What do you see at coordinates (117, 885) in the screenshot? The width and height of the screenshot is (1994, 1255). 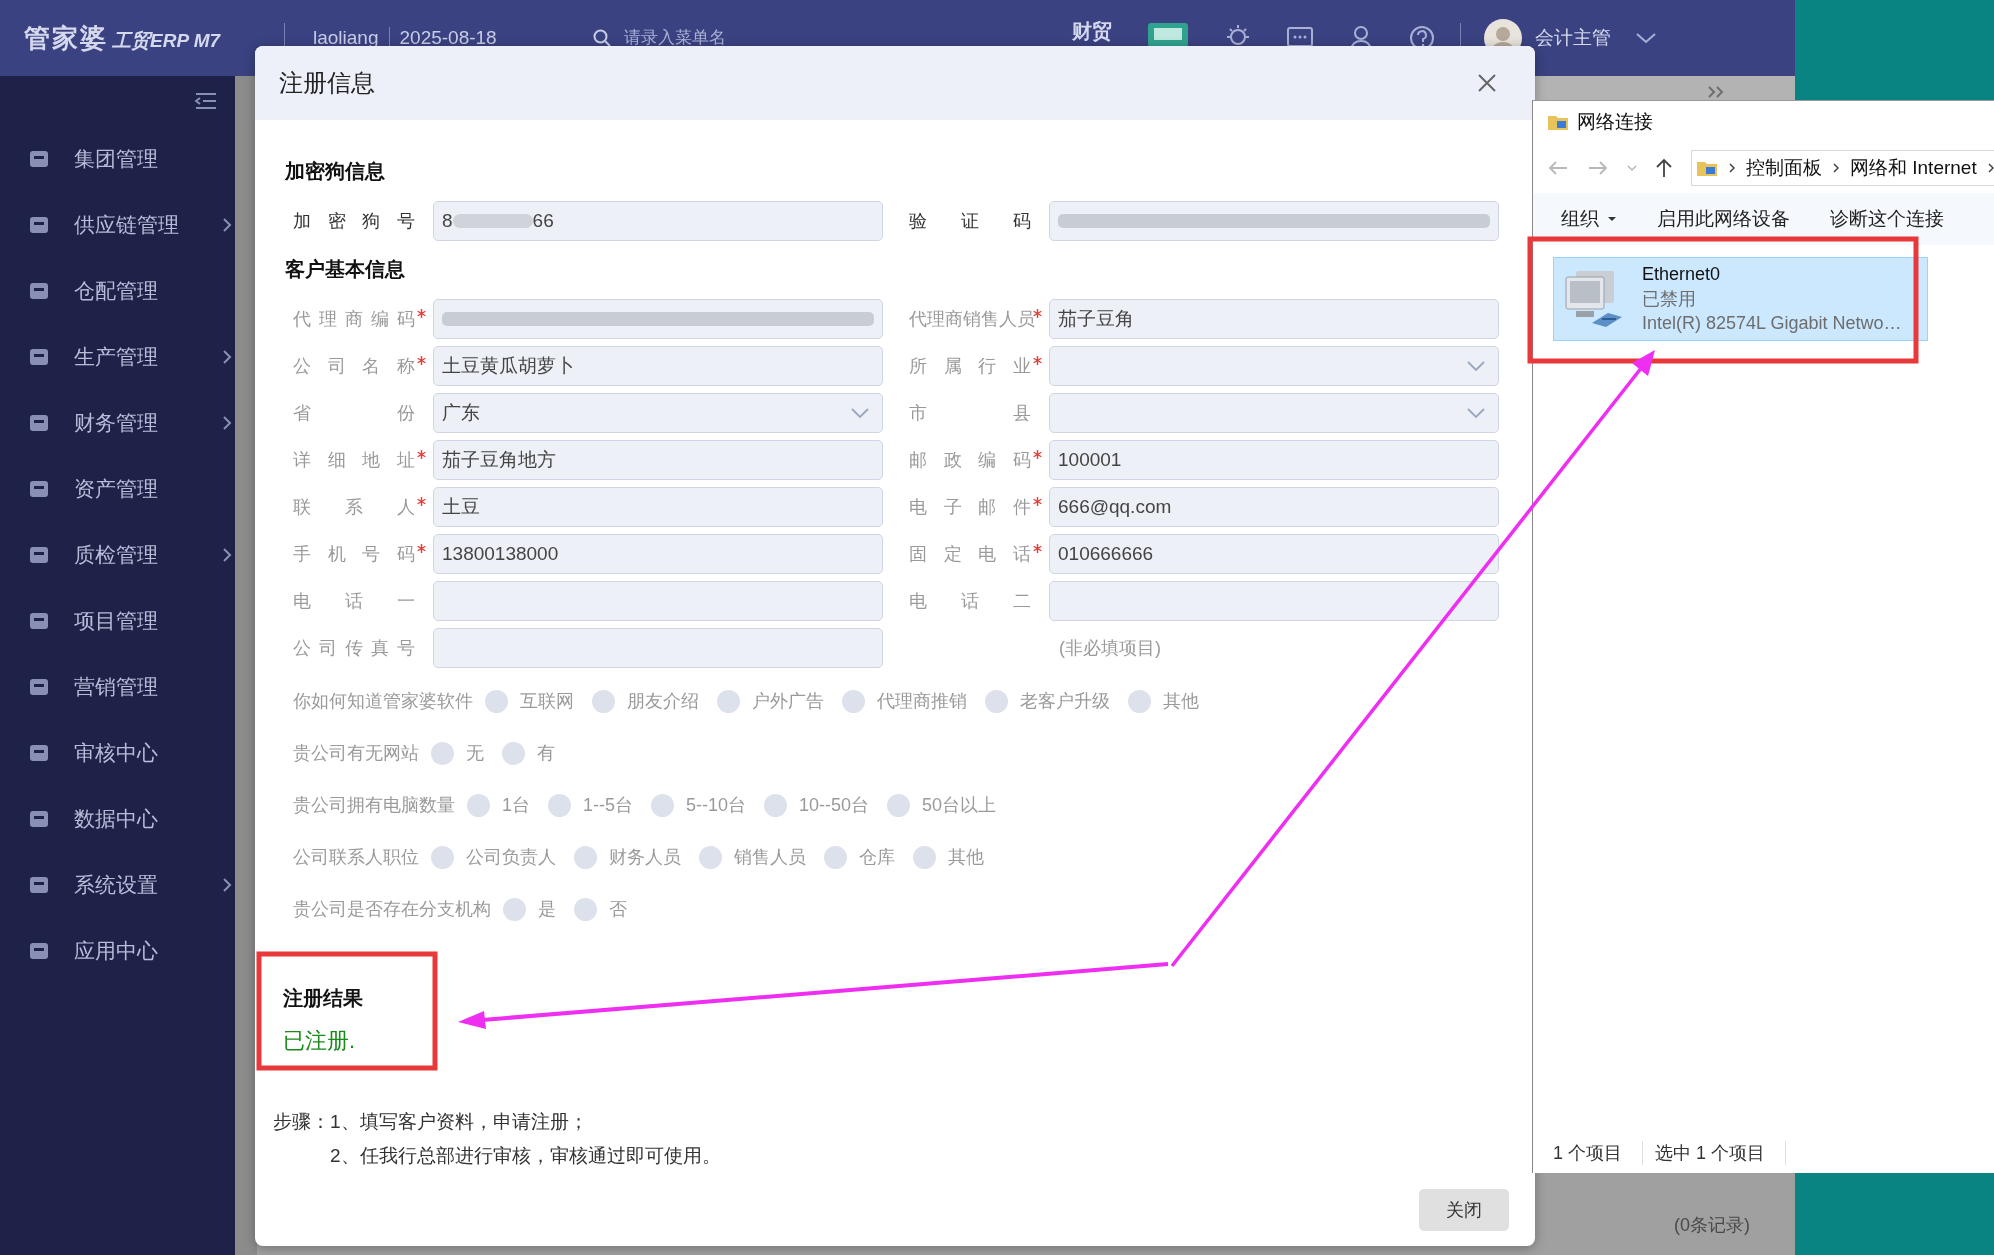 I see `sidebar-item: 系统设置` at bounding box center [117, 885].